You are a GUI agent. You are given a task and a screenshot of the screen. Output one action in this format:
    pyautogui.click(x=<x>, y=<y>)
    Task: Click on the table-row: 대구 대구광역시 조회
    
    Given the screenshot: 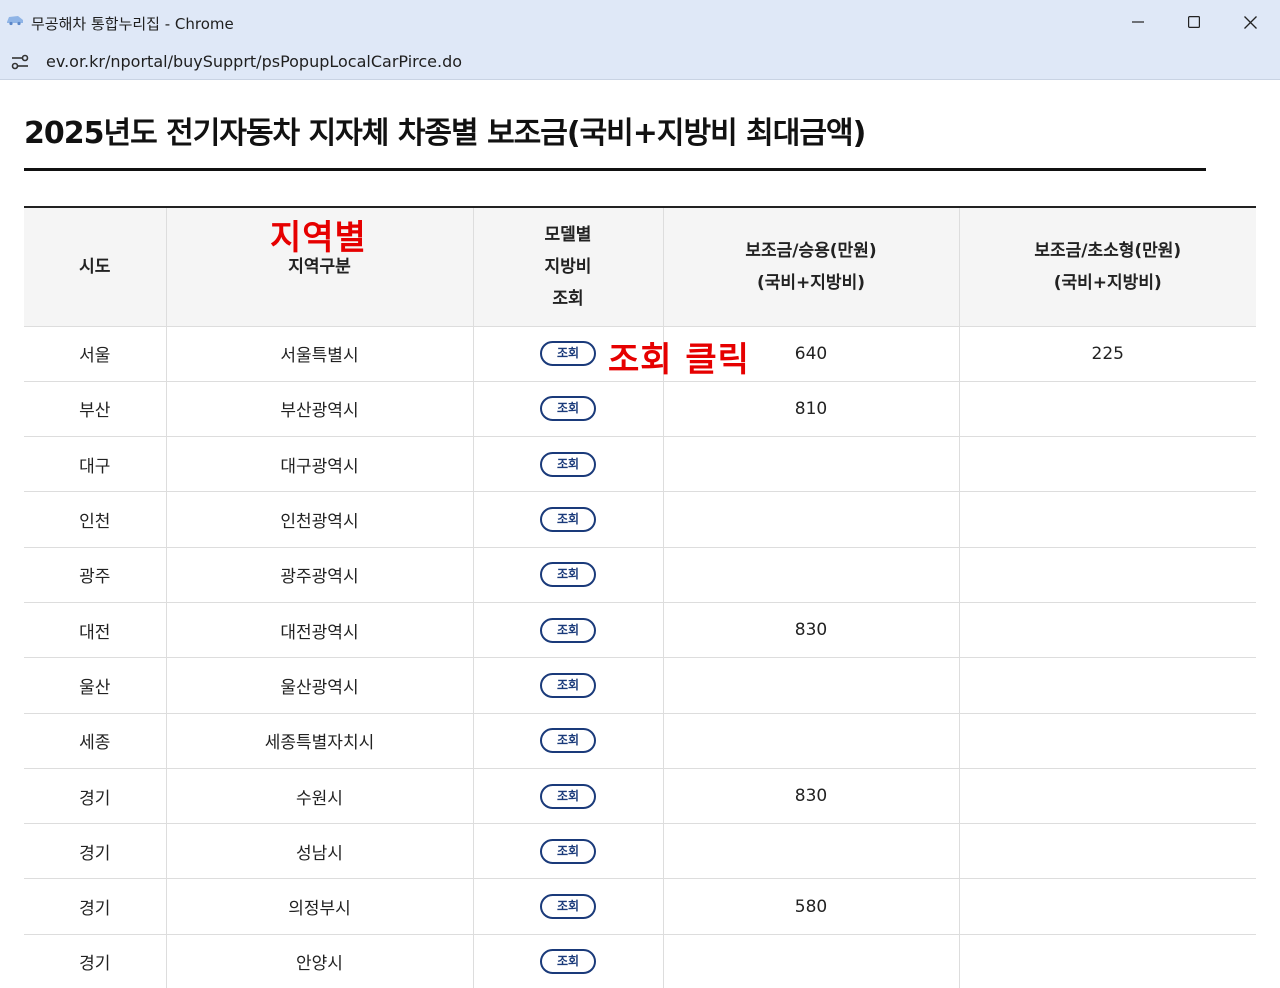 What is the action you would take?
    pyautogui.click(x=640, y=464)
    